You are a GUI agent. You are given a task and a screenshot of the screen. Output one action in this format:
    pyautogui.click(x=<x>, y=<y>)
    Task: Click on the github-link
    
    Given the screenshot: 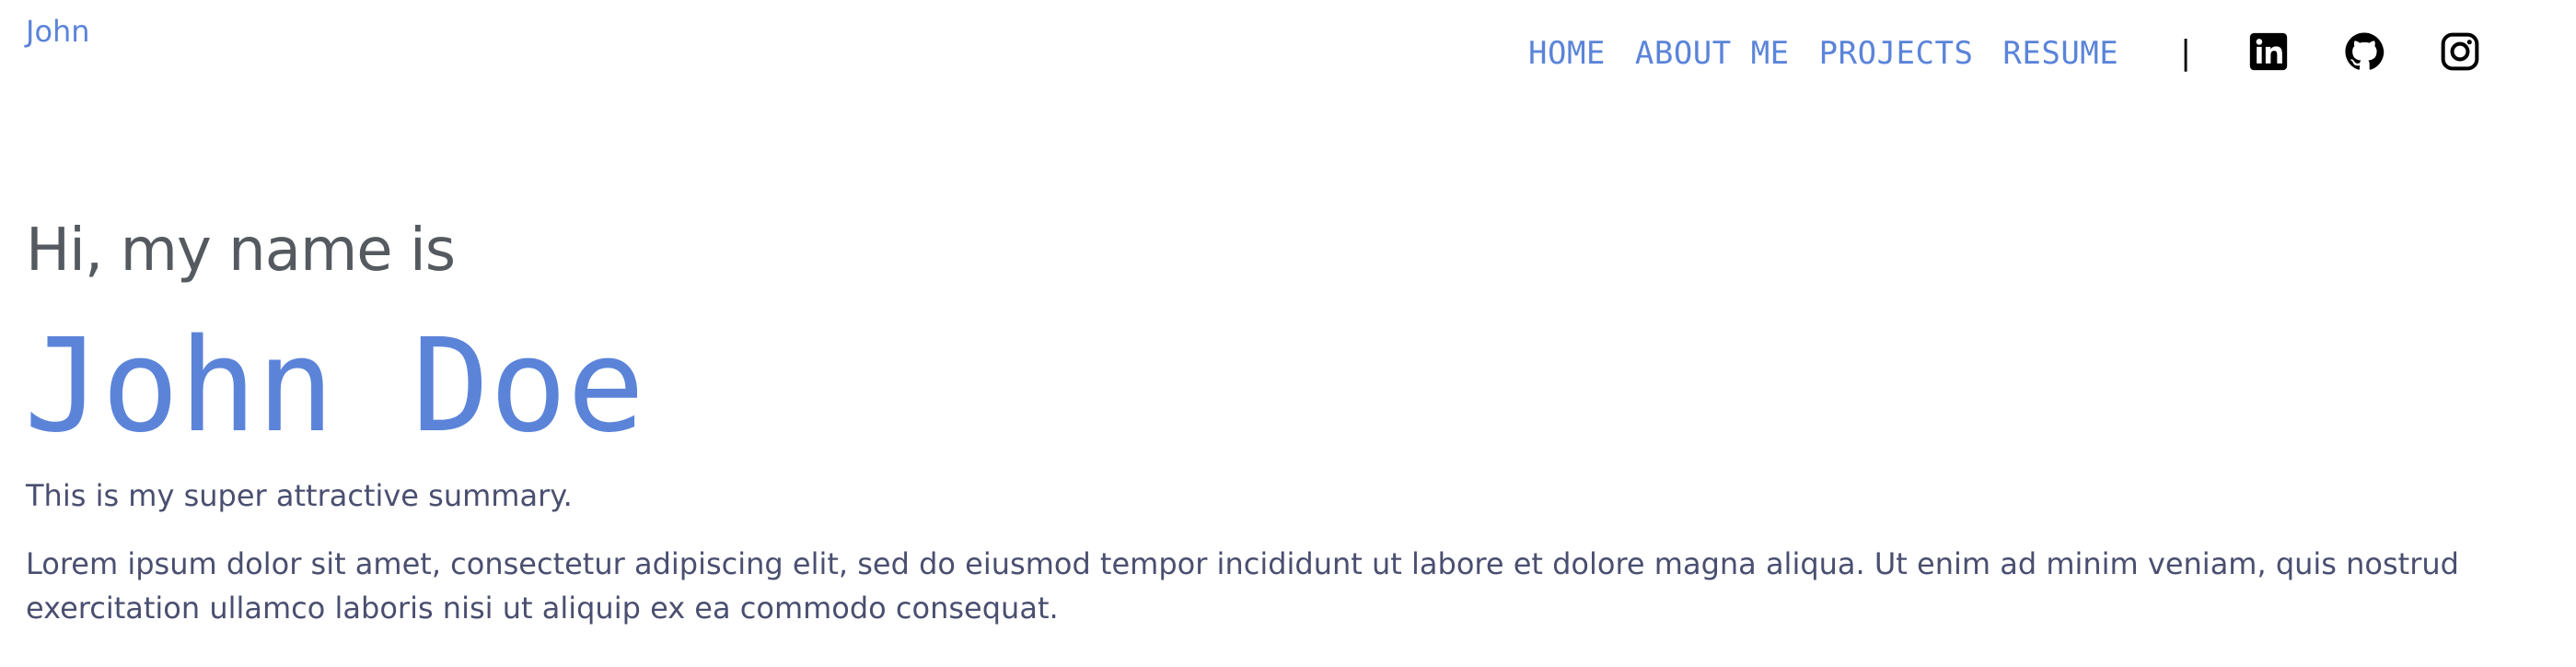 What is the action you would take?
    pyautogui.click(x=2364, y=51)
    